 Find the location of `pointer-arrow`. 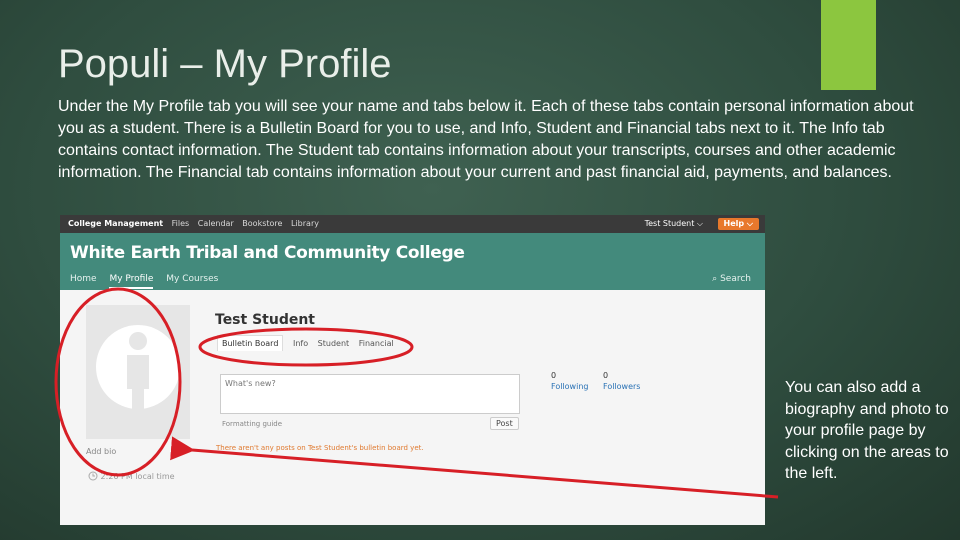

pointer-arrow is located at coordinates (474, 467).